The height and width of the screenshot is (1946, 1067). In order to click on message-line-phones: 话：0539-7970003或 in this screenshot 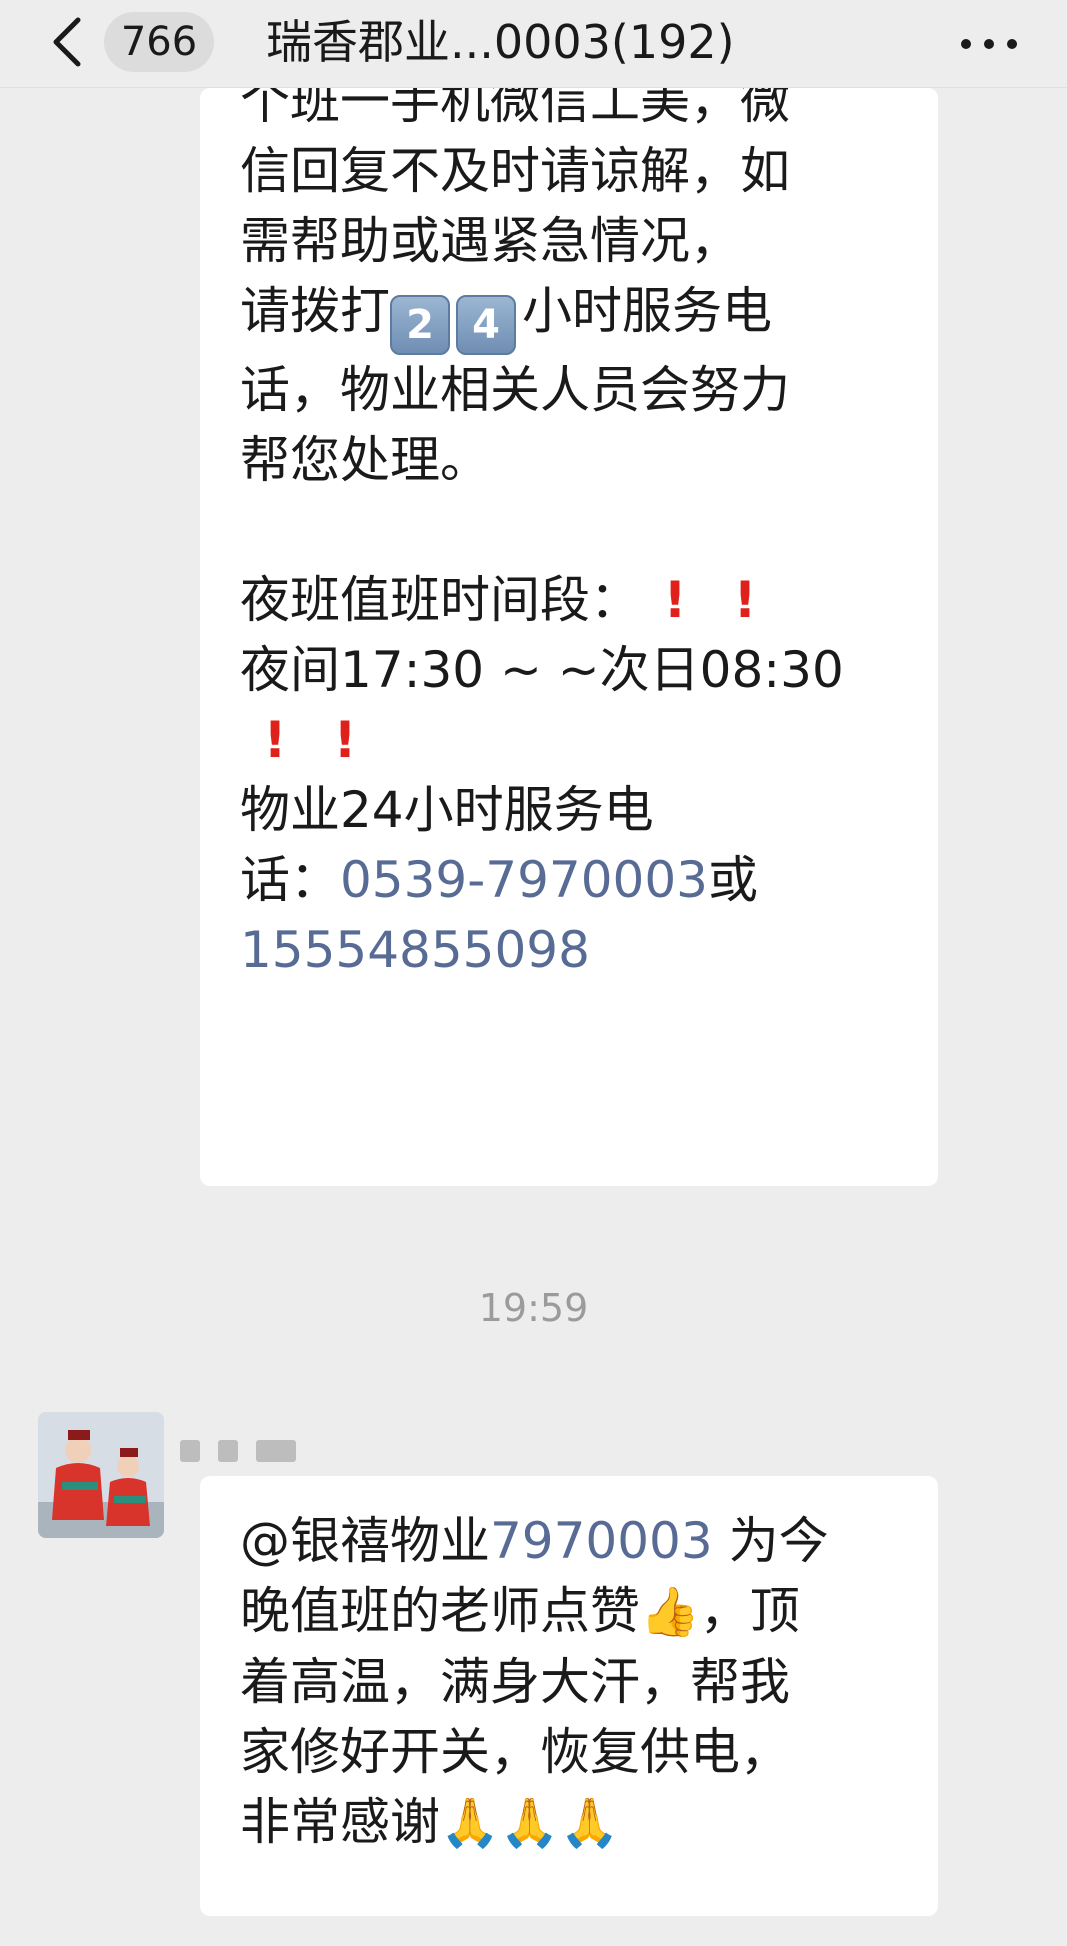, I will do `click(580, 880)`.